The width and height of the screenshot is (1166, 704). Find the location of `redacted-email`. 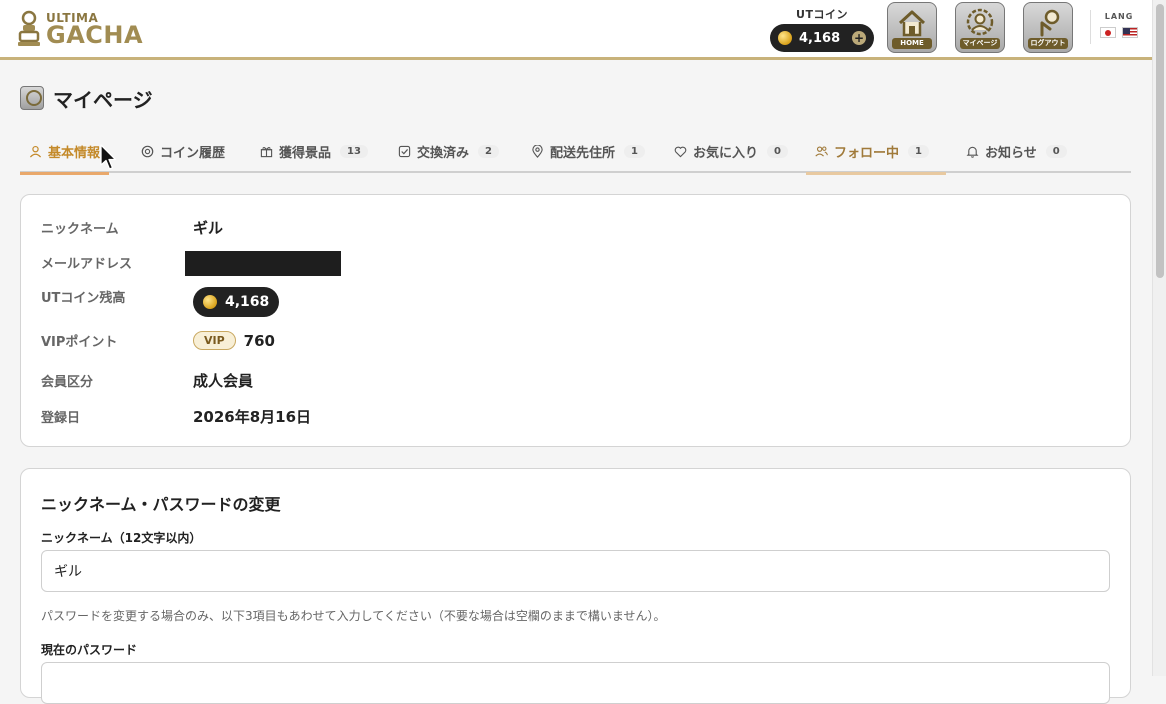

redacted-email is located at coordinates (263, 263).